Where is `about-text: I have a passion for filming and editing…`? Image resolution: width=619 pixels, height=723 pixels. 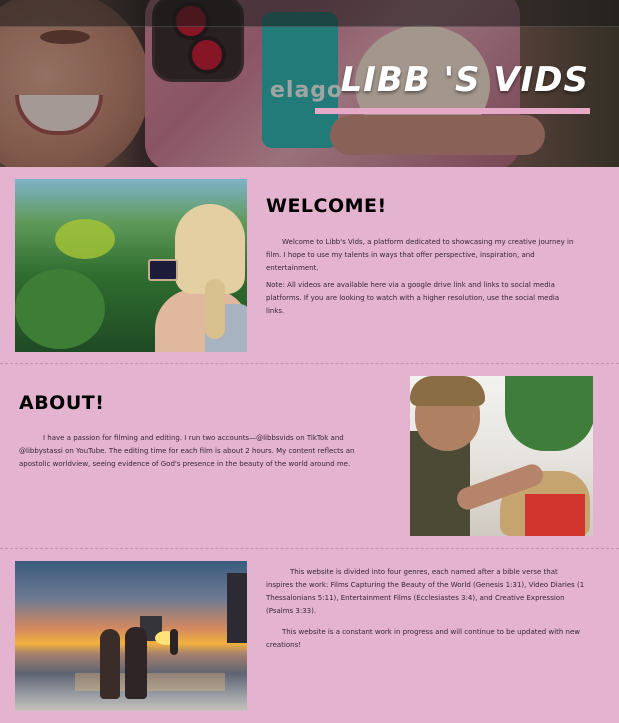 about-text: I have a passion for filming and editing… is located at coordinates (187, 451).